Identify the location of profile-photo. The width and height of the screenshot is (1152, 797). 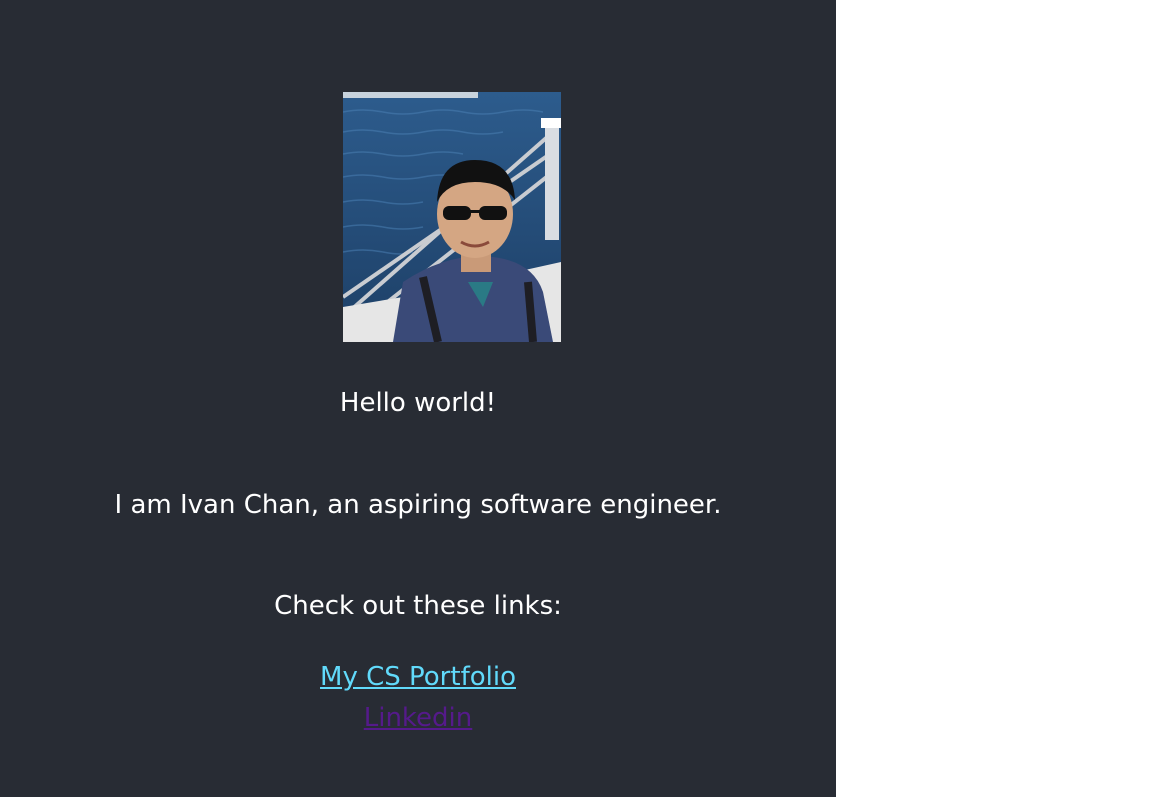
(452, 217).